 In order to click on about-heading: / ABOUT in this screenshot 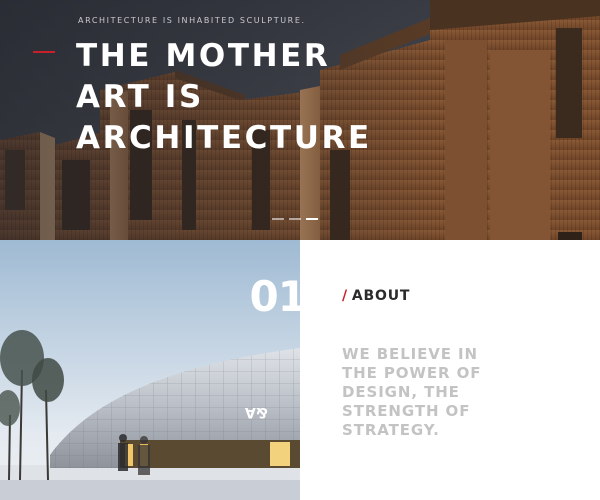, I will do `click(376, 296)`.